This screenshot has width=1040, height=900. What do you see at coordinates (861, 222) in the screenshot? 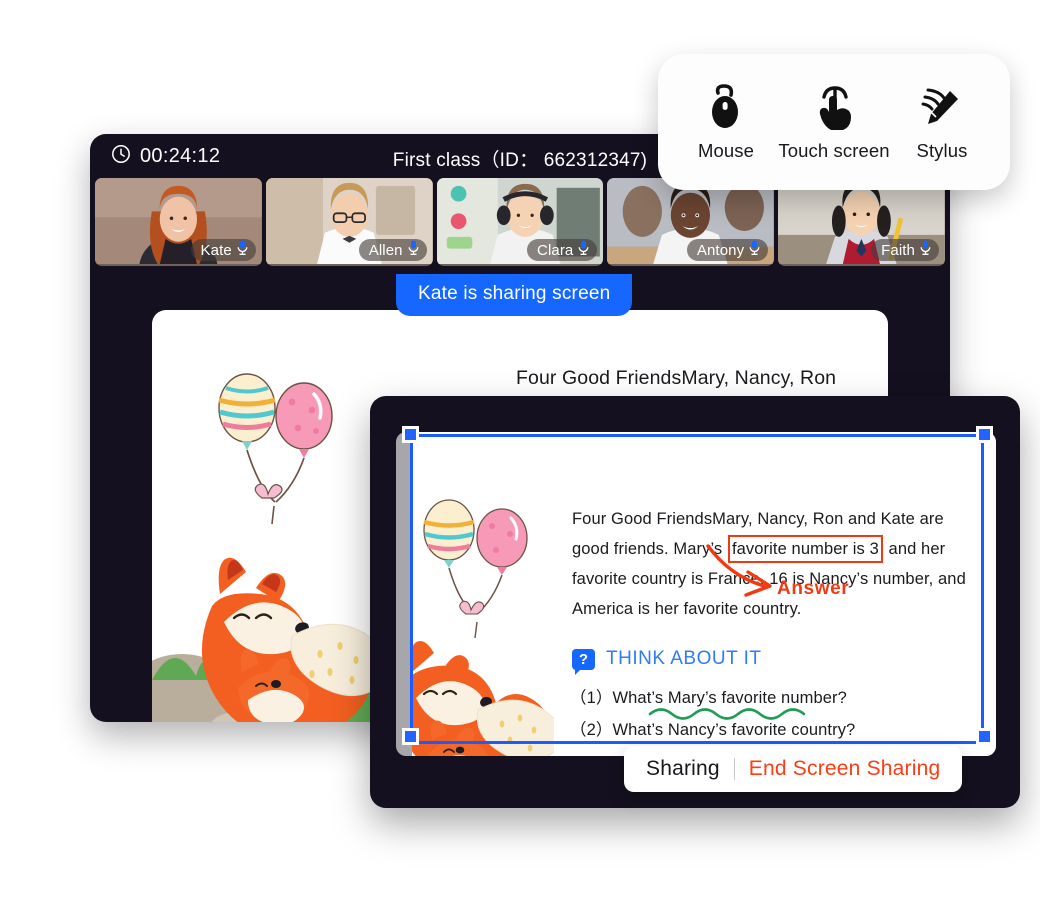
I see `participant-tile-faith: Faith` at bounding box center [861, 222].